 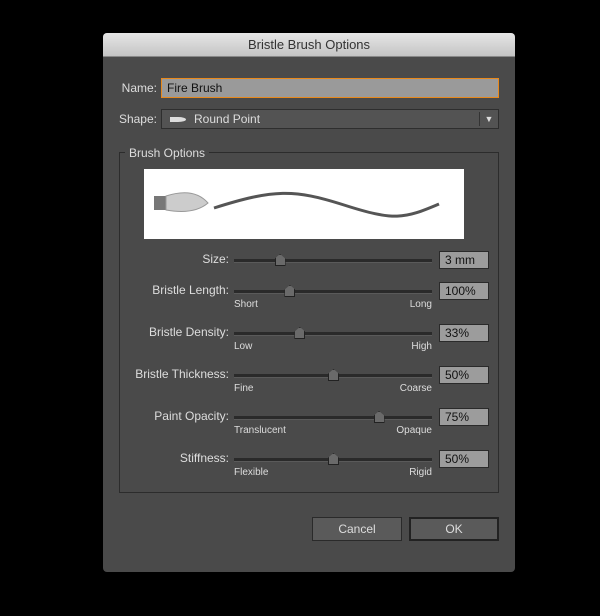 What do you see at coordinates (251, 472) in the screenshot?
I see `slider-min-label: Flexible` at bounding box center [251, 472].